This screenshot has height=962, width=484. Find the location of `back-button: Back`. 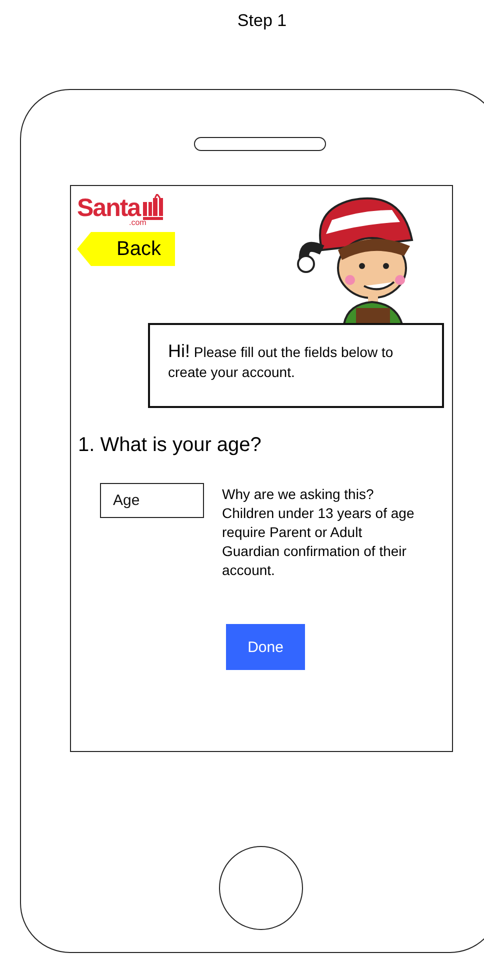

back-button: Back is located at coordinates (126, 249).